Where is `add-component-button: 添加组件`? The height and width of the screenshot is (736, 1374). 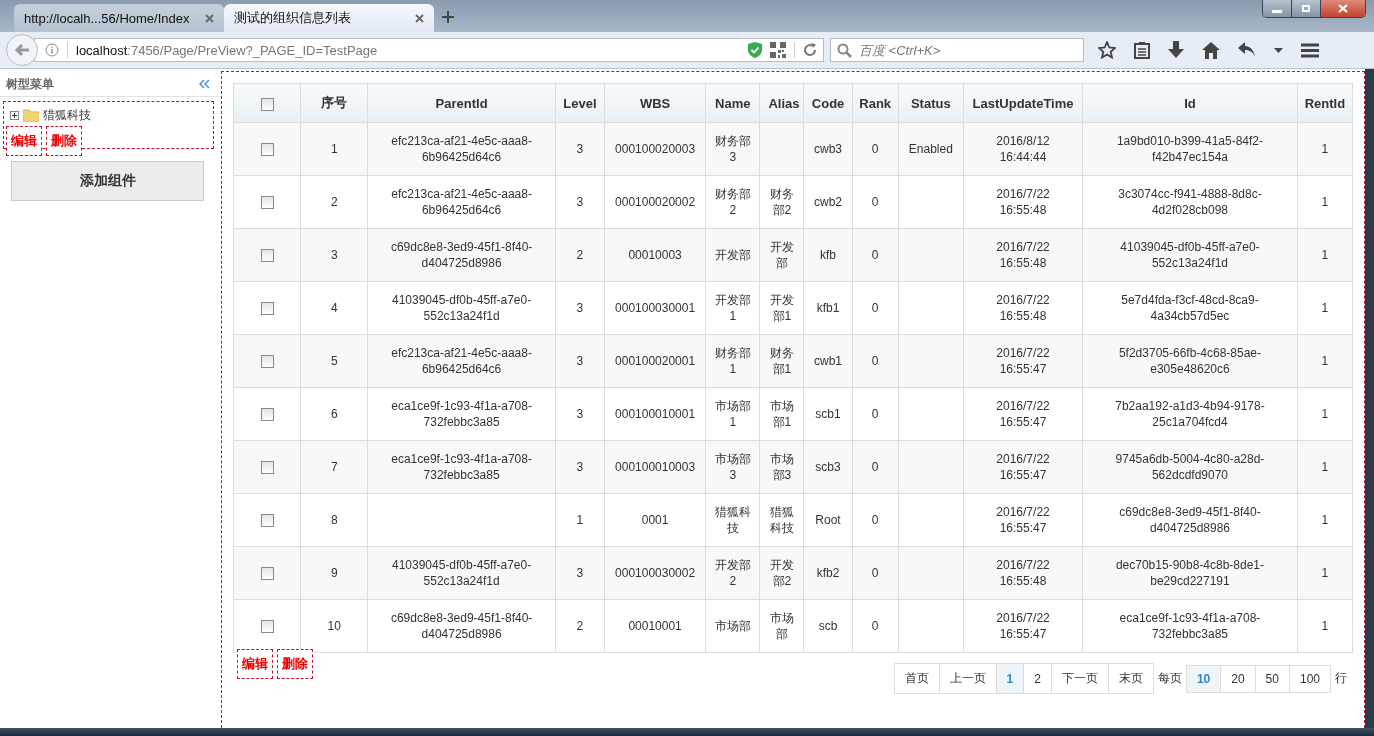
add-component-button: 添加组件 is located at coordinates (107, 181).